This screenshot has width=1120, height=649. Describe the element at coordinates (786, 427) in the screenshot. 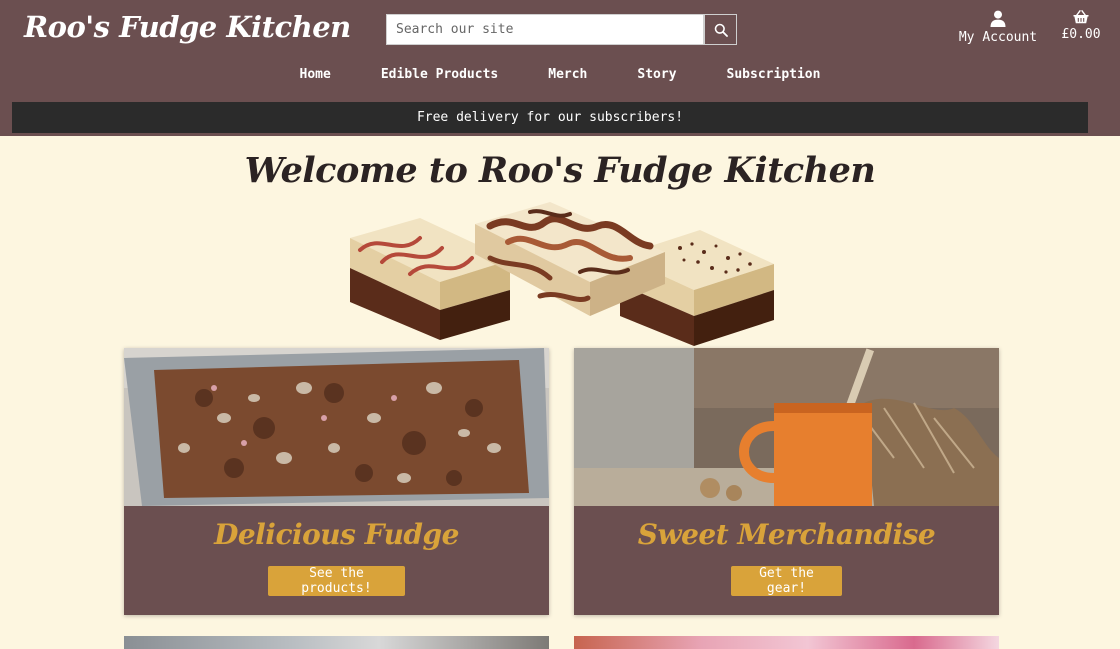

I see `orange-mug-image` at that location.